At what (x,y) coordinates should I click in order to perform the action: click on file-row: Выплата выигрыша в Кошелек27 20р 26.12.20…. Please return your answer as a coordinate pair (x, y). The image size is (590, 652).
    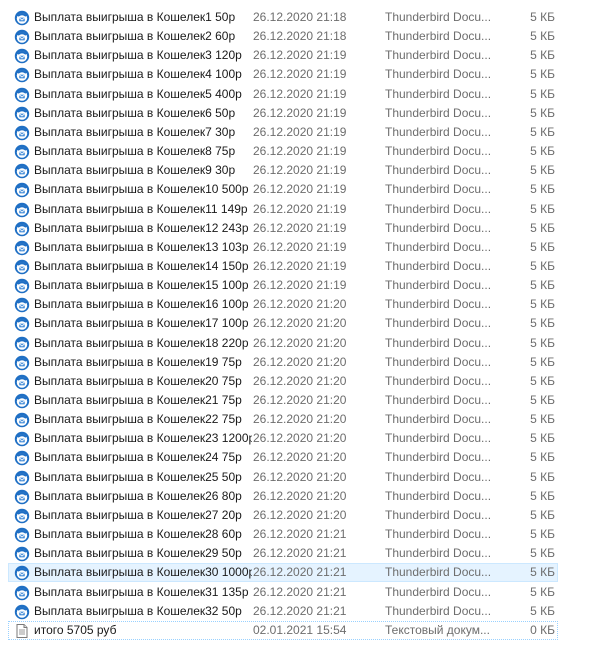
    Looking at the image, I should click on (283, 515).